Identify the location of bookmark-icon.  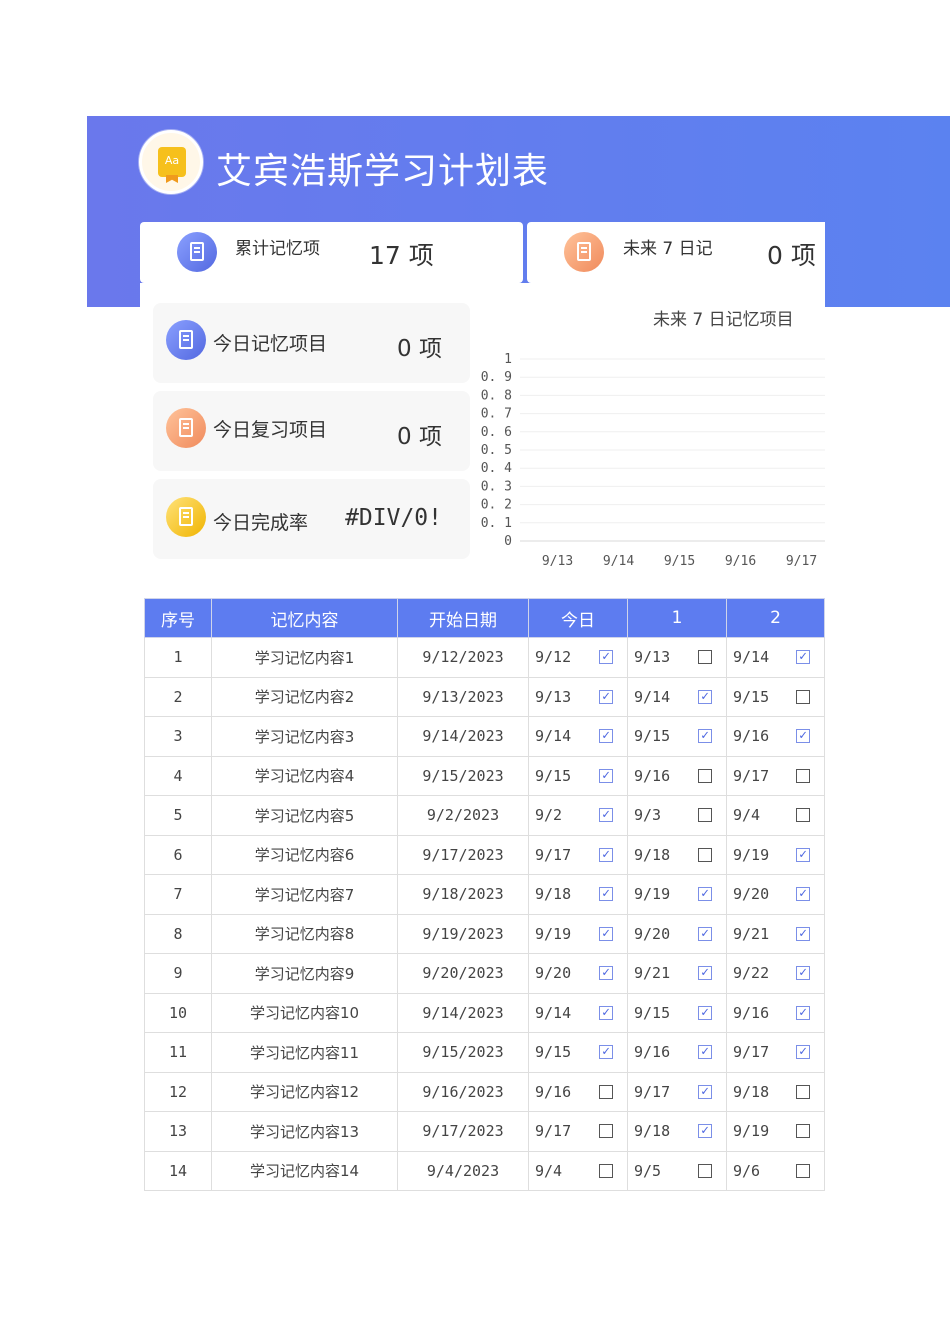
(172, 179).